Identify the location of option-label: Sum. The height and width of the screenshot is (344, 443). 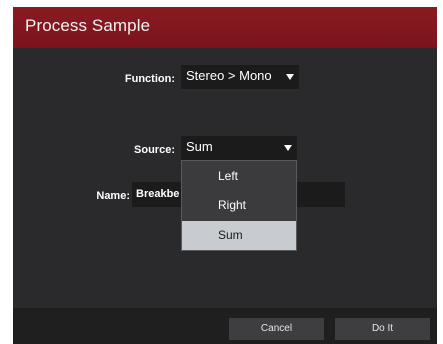
(230, 235).